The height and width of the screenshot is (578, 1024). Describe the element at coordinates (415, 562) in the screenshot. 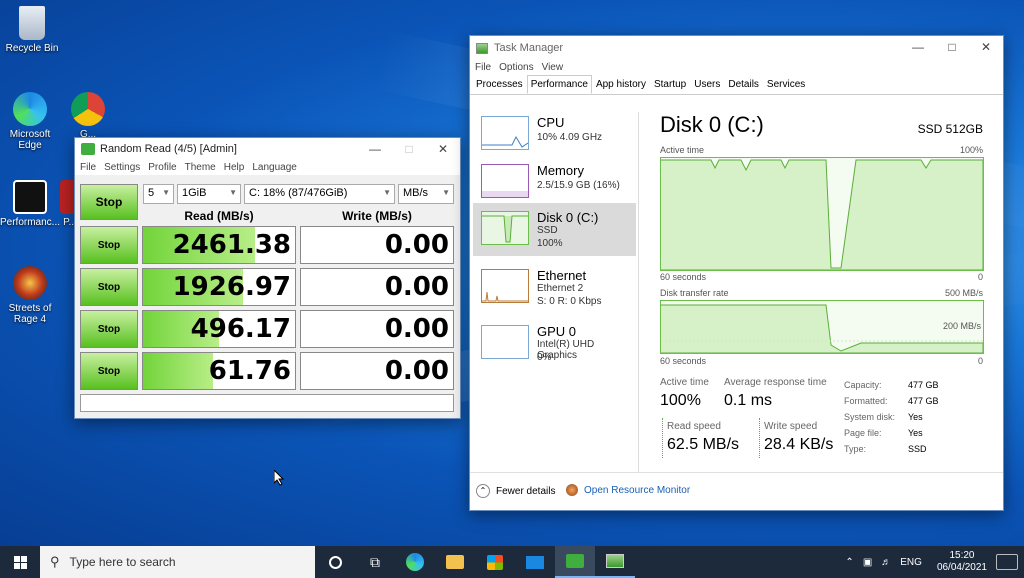

I see `taskbar-edge` at that location.